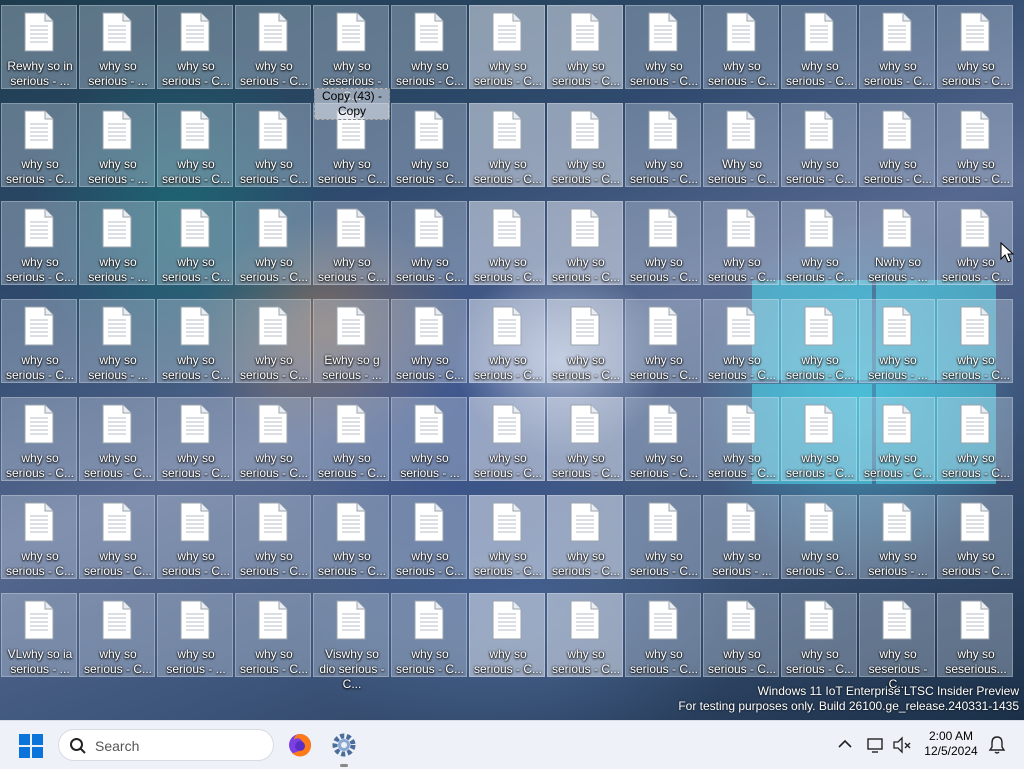 This screenshot has height=769, width=1024. Describe the element at coordinates (876, 745) in the screenshot. I see `network-icon` at that location.